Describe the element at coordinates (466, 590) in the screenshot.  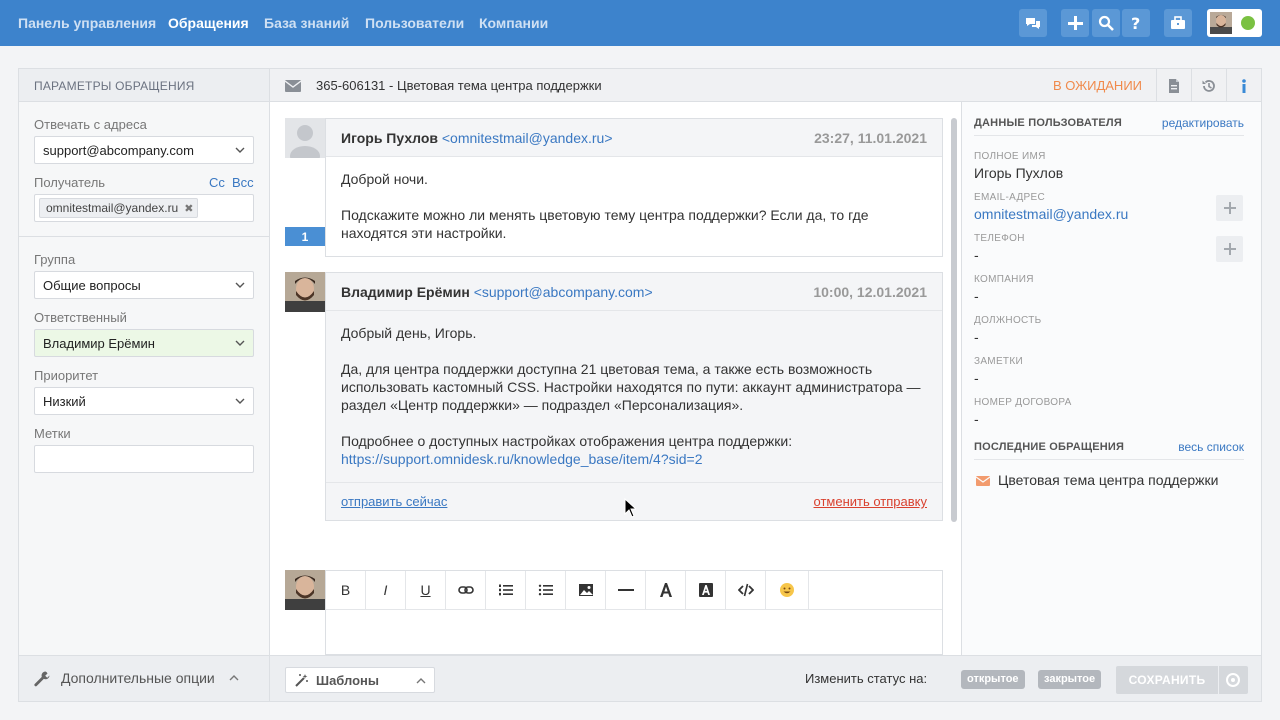
I see `link-button` at that location.